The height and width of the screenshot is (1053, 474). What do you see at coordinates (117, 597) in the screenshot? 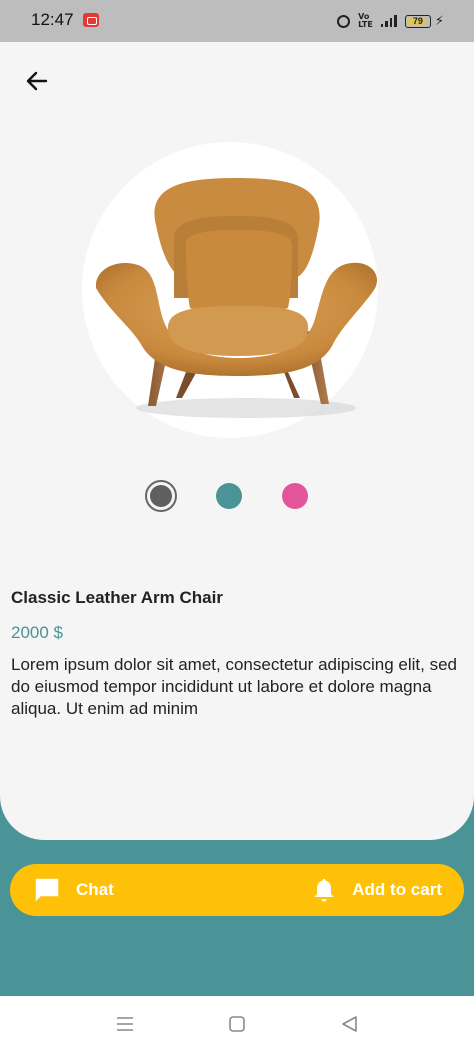
I see `product-title: Classic Leather Arm Chair` at bounding box center [117, 597].